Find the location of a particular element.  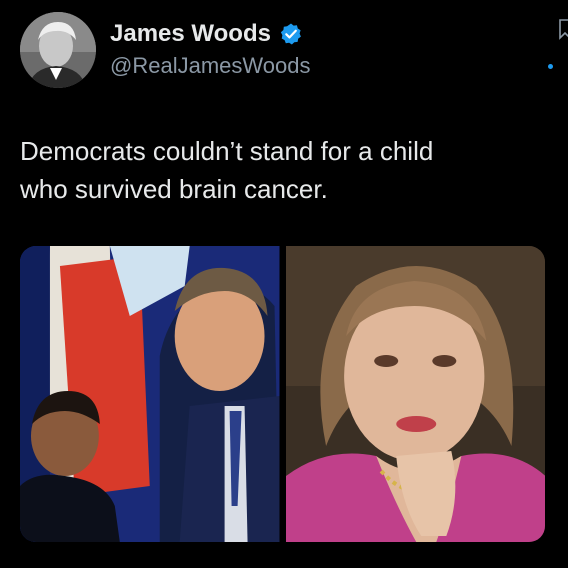

name-row: James Woods is located at coordinates (210, 34).